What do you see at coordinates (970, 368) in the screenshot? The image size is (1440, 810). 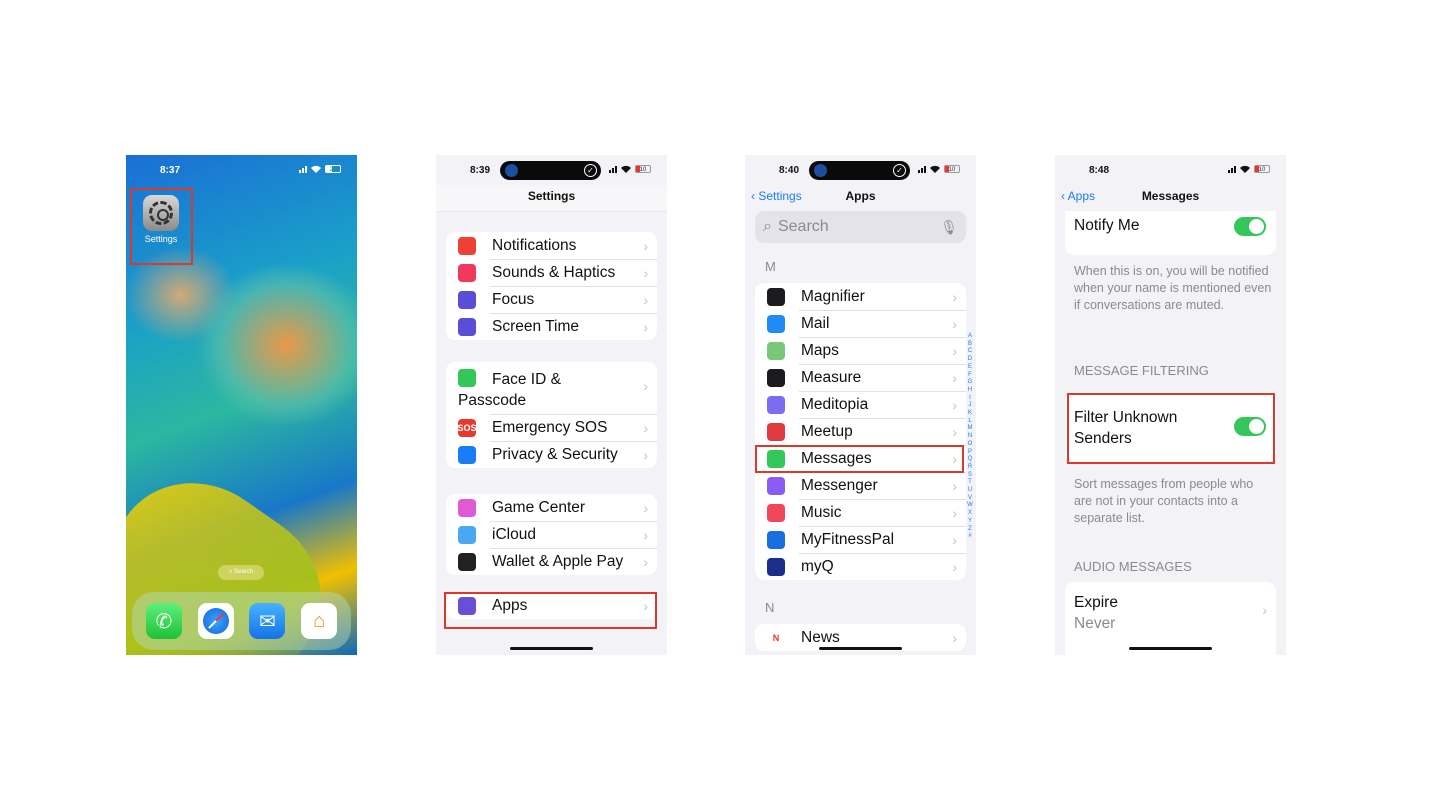 I see `index-letter: E` at bounding box center [970, 368].